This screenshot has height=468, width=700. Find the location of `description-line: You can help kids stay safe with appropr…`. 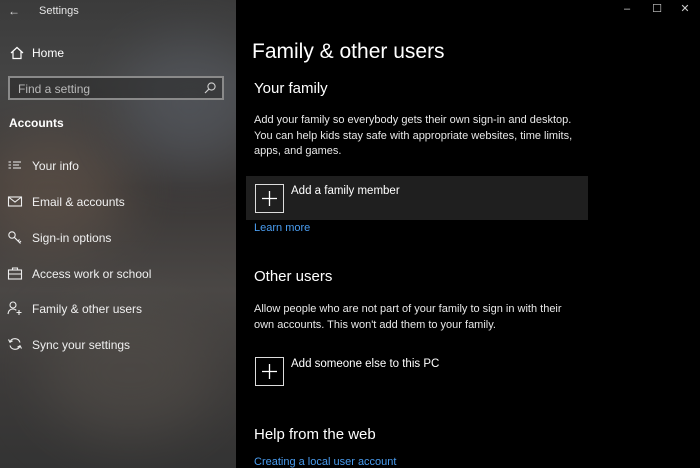

description-line: You can help kids stay safe with appropr… is located at coordinates (413, 135).